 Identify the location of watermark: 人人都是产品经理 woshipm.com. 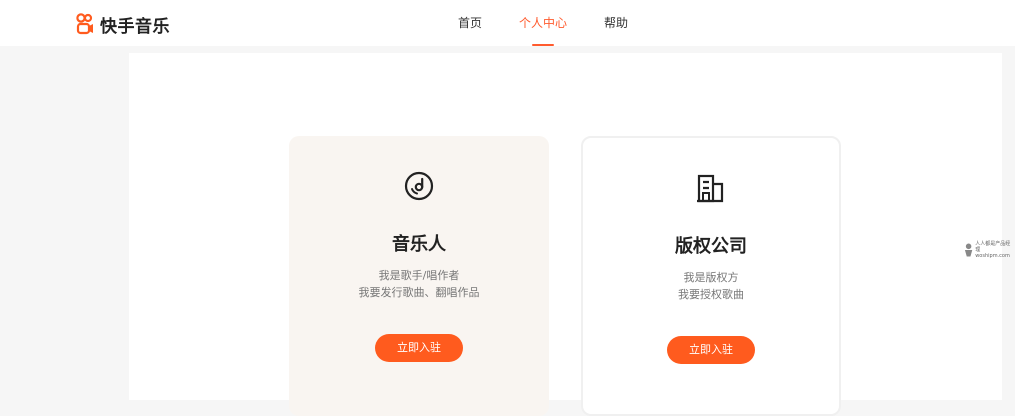
(988, 250).